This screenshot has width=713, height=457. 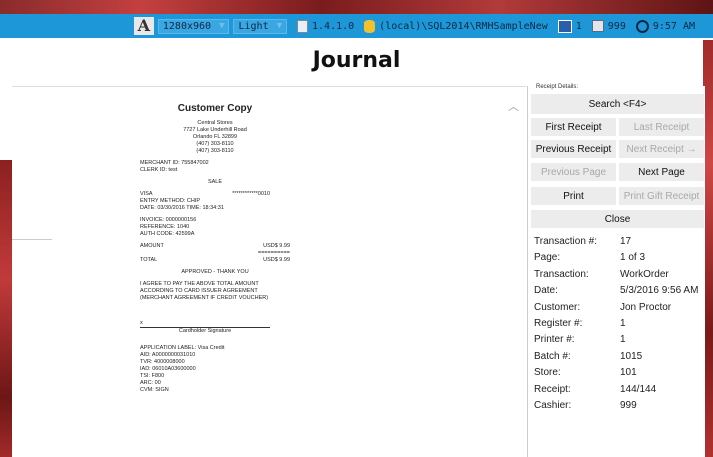 What do you see at coordinates (162, 362) in the screenshot?
I see `emv-line: TVR: 4000008000` at bounding box center [162, 362].